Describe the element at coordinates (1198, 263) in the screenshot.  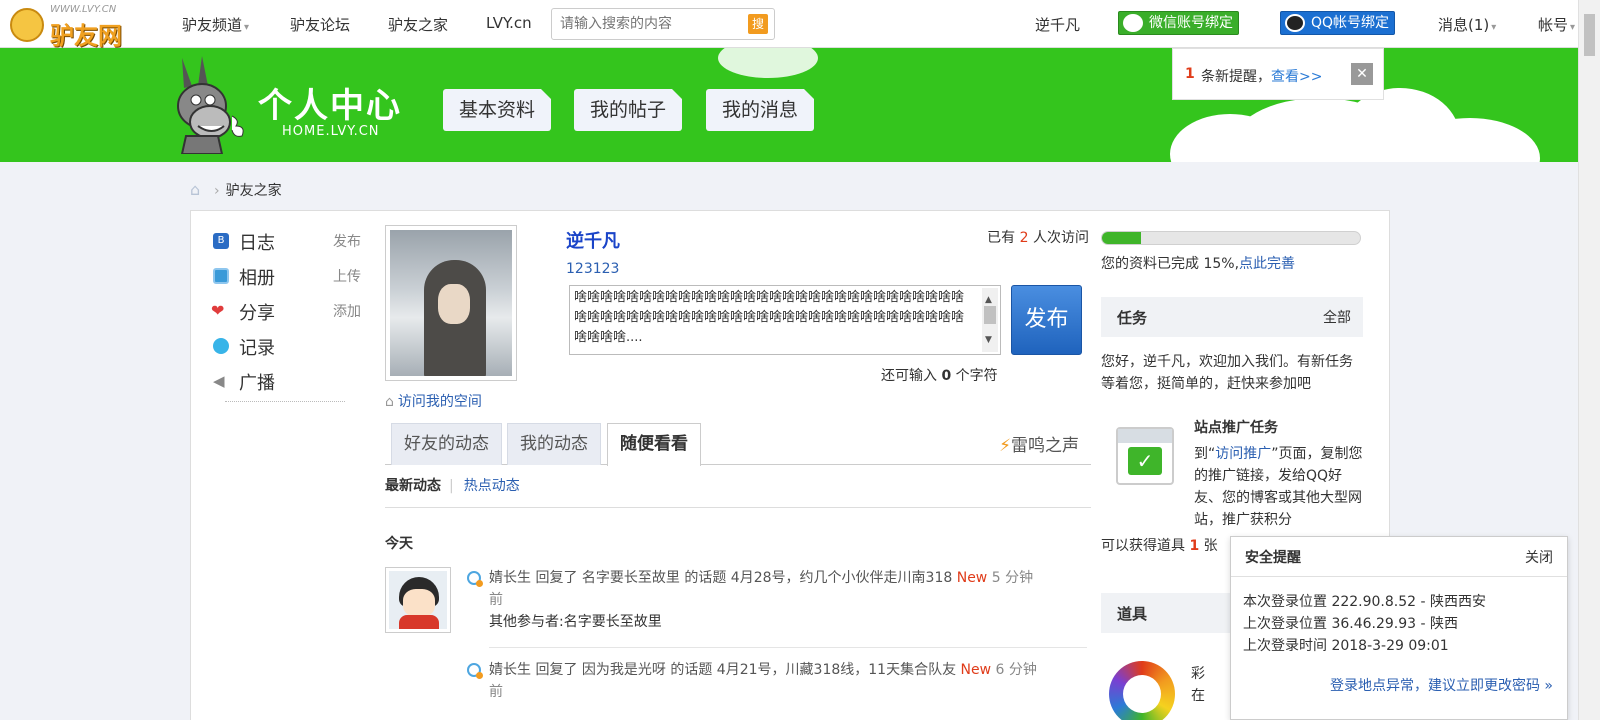
I see `profile-progress-text: 您的资料已完成 15%,点此完善` at that location.